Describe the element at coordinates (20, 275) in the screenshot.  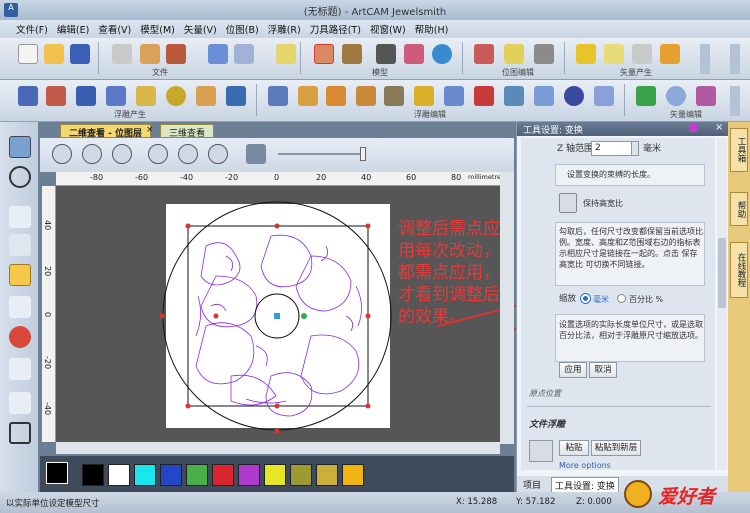
I see `transform-move-icon` at that location.